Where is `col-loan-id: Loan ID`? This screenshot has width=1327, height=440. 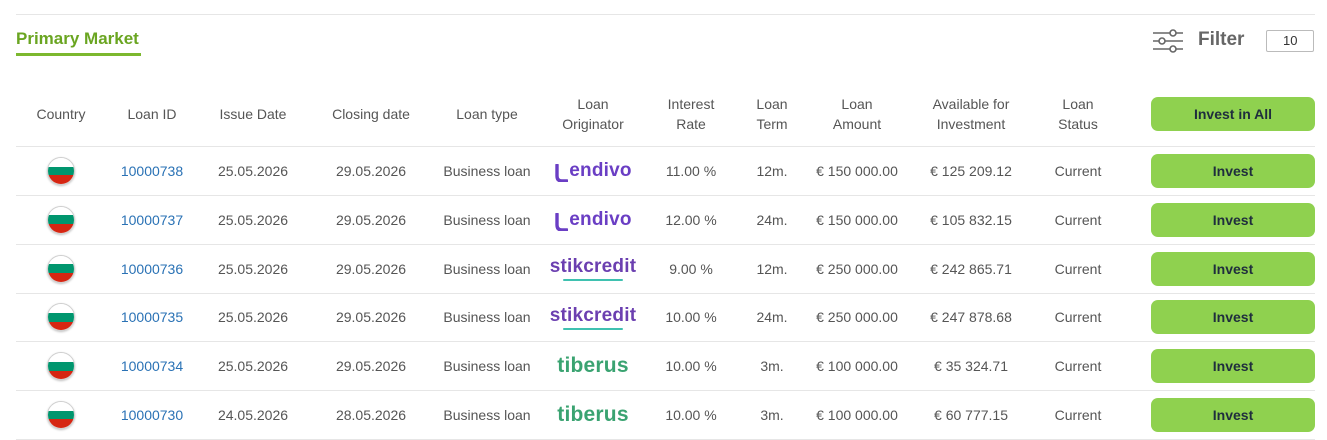
col-loan-id: Loan ID is located at coordinates (152, 114).